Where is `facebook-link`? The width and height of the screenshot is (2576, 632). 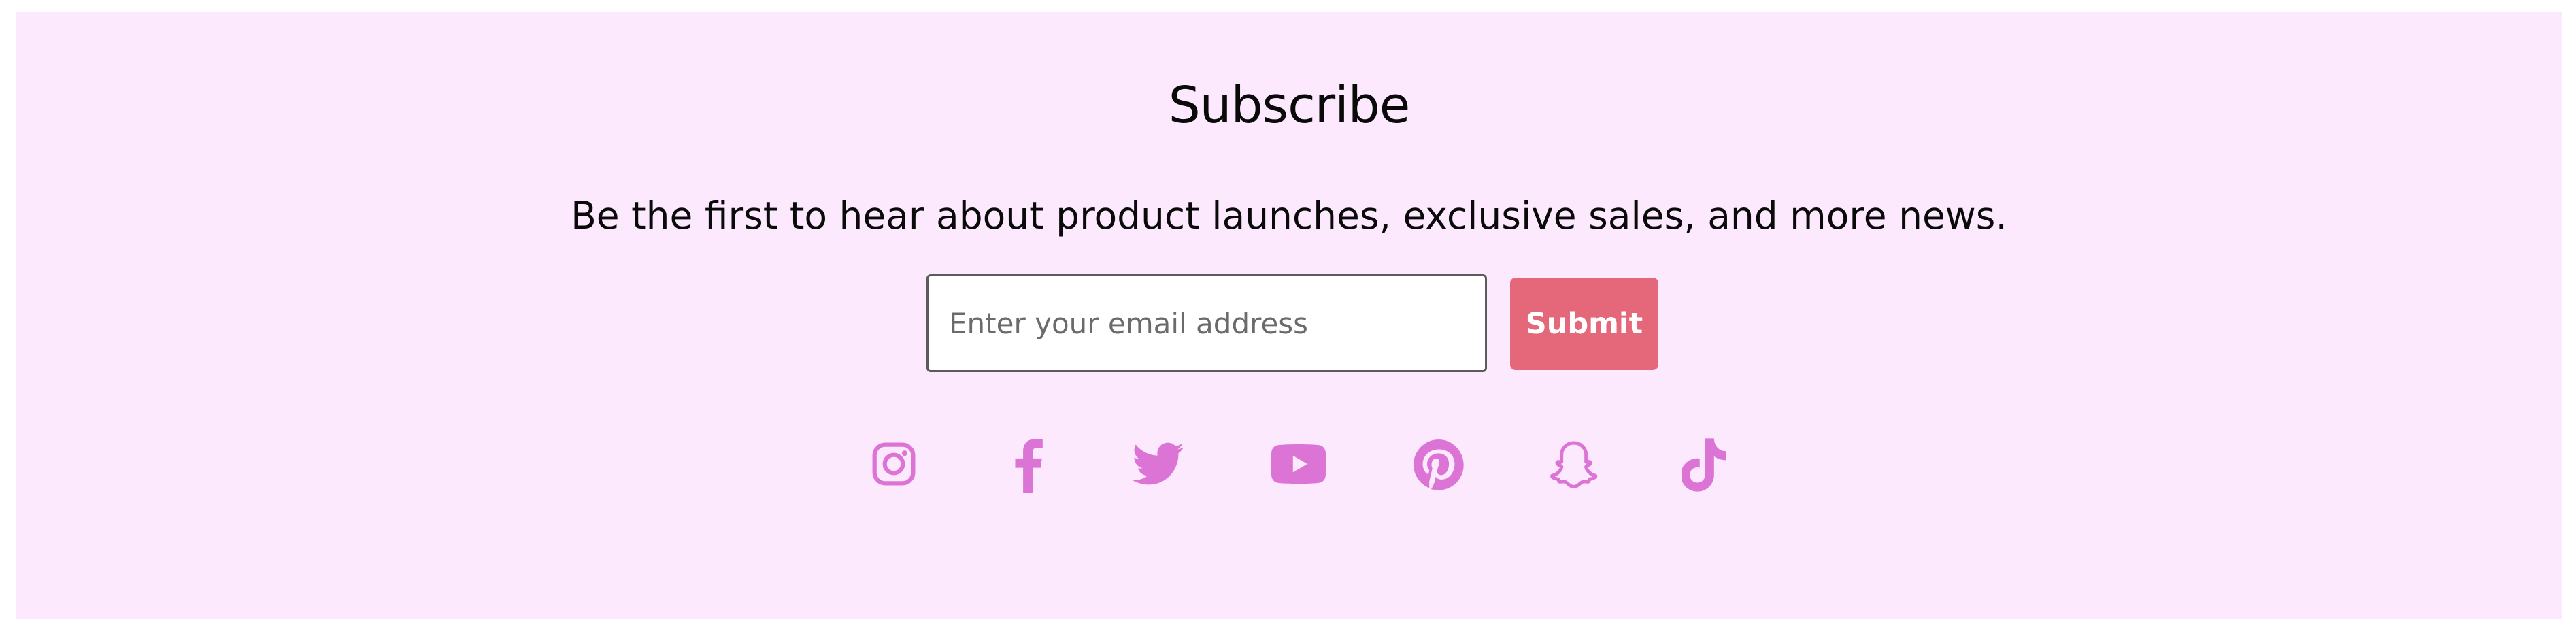
facebook-link is located at coordinates (1027, 465).